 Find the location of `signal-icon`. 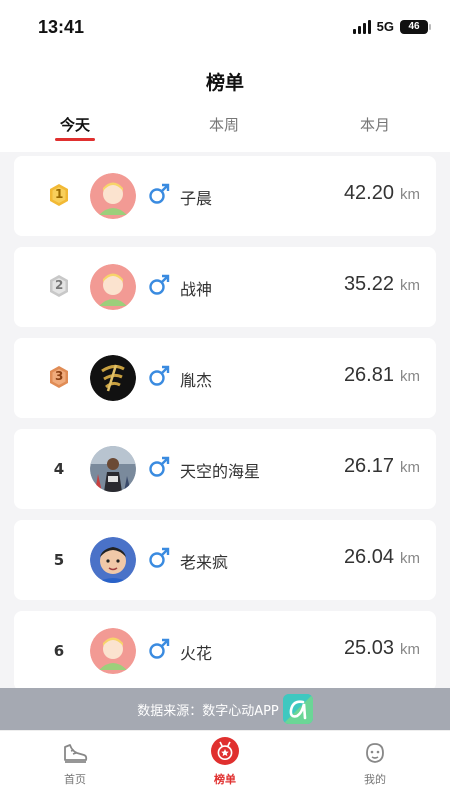

signal-icon is located at coordinates (361, 26).